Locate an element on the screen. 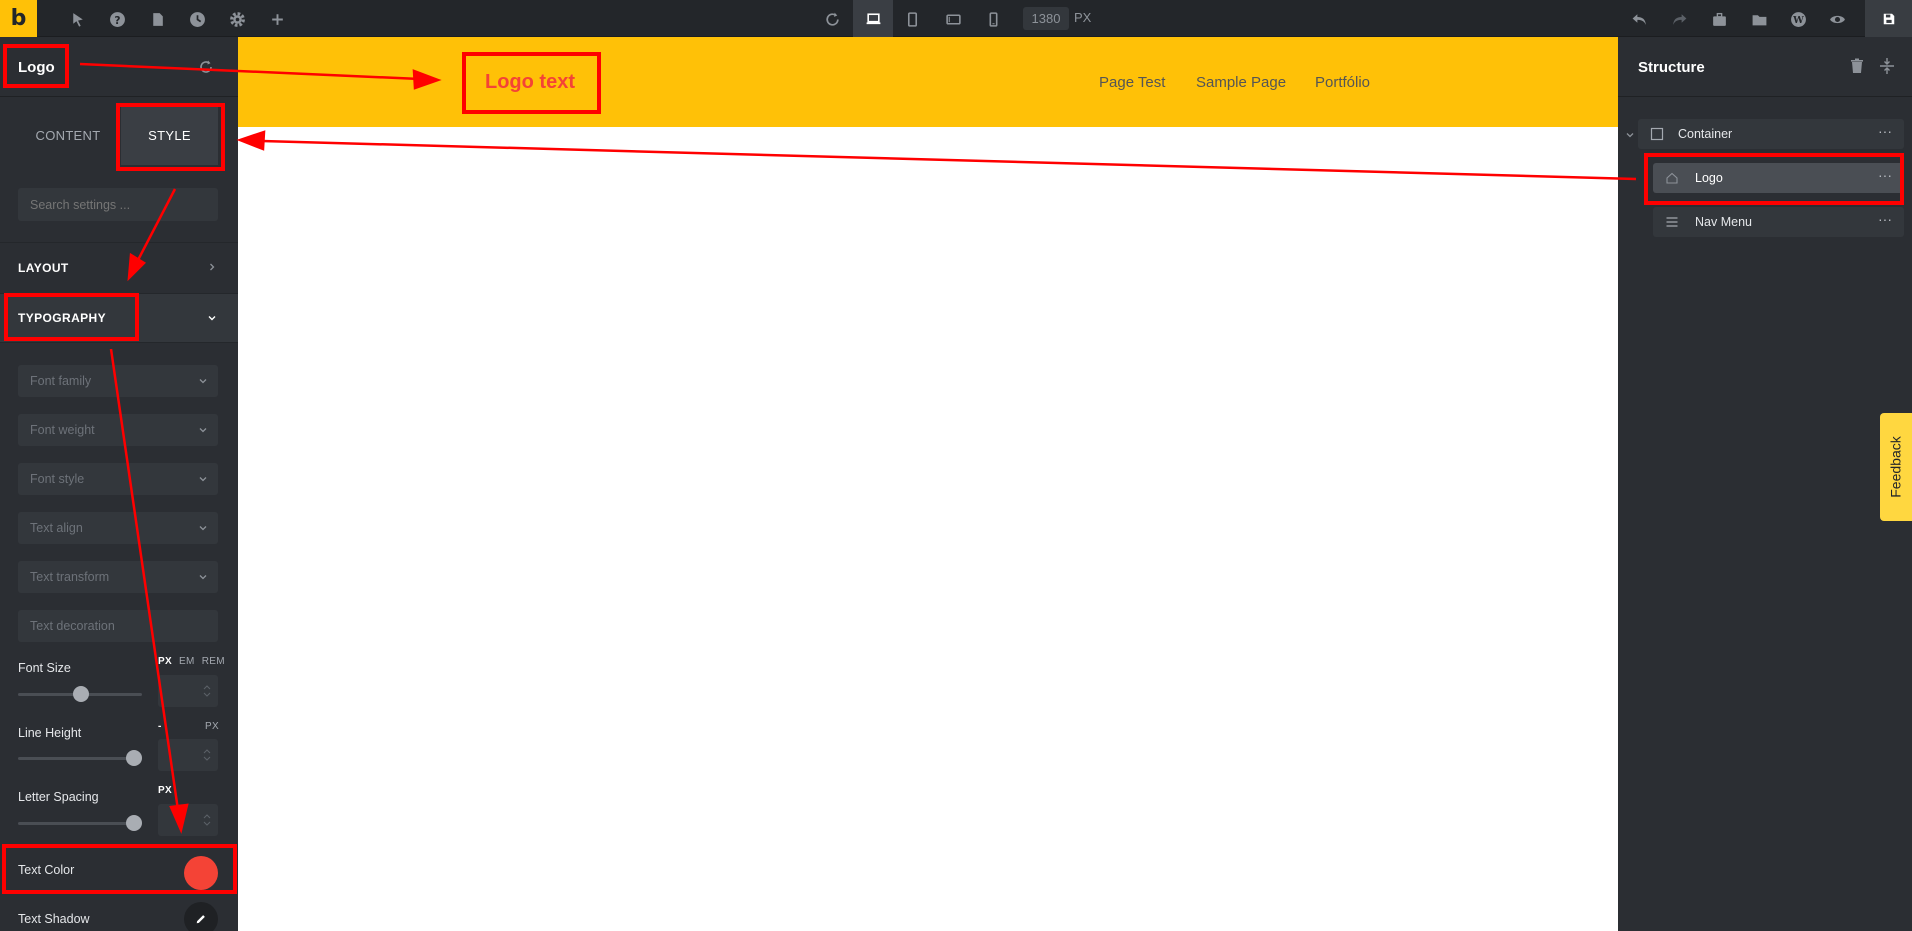  search-settings-input is located at coordinates (118, 204).